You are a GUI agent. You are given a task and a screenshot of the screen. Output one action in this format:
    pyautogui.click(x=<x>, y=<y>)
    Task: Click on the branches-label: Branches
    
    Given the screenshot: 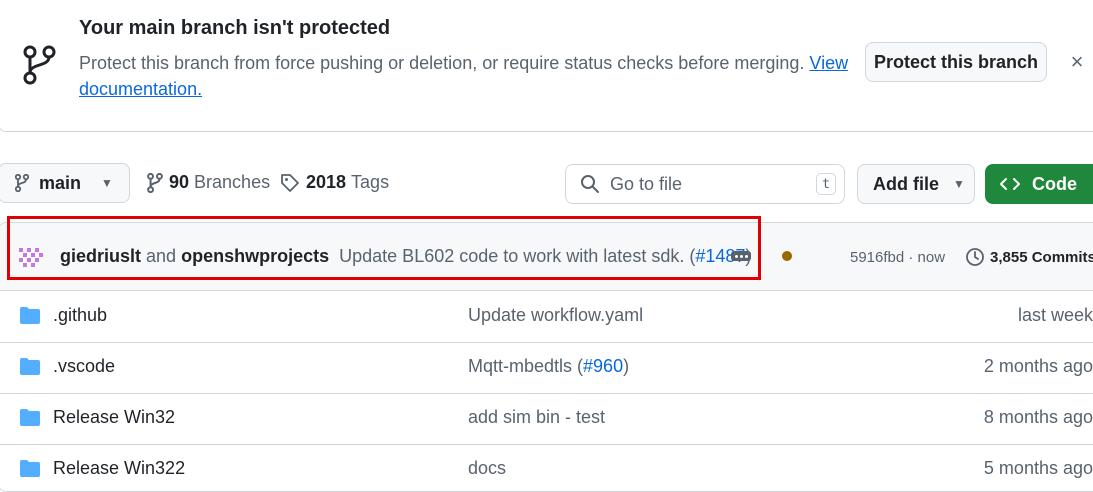 What is the action you would take?
    pyautogui.click(x=232, y=182)
    